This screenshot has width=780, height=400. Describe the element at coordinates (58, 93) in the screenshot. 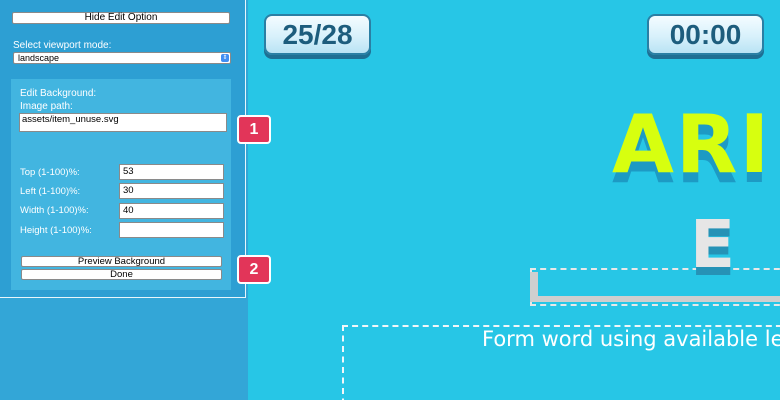

I see `edit-background-title: Edit Background:` at that location.